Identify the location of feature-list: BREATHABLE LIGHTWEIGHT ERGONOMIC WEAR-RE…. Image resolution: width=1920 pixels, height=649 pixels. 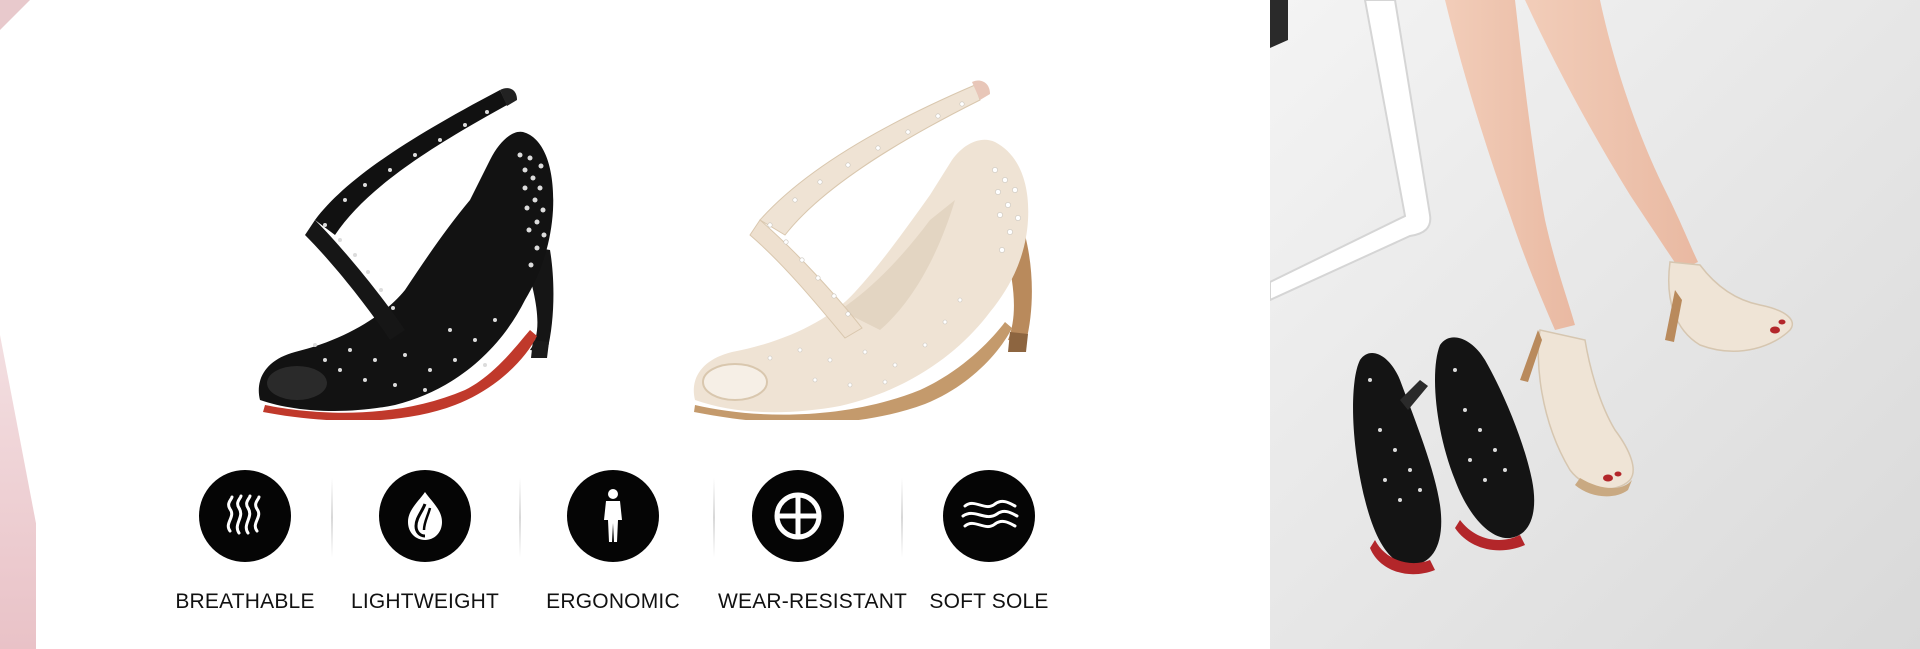
(615, 545).